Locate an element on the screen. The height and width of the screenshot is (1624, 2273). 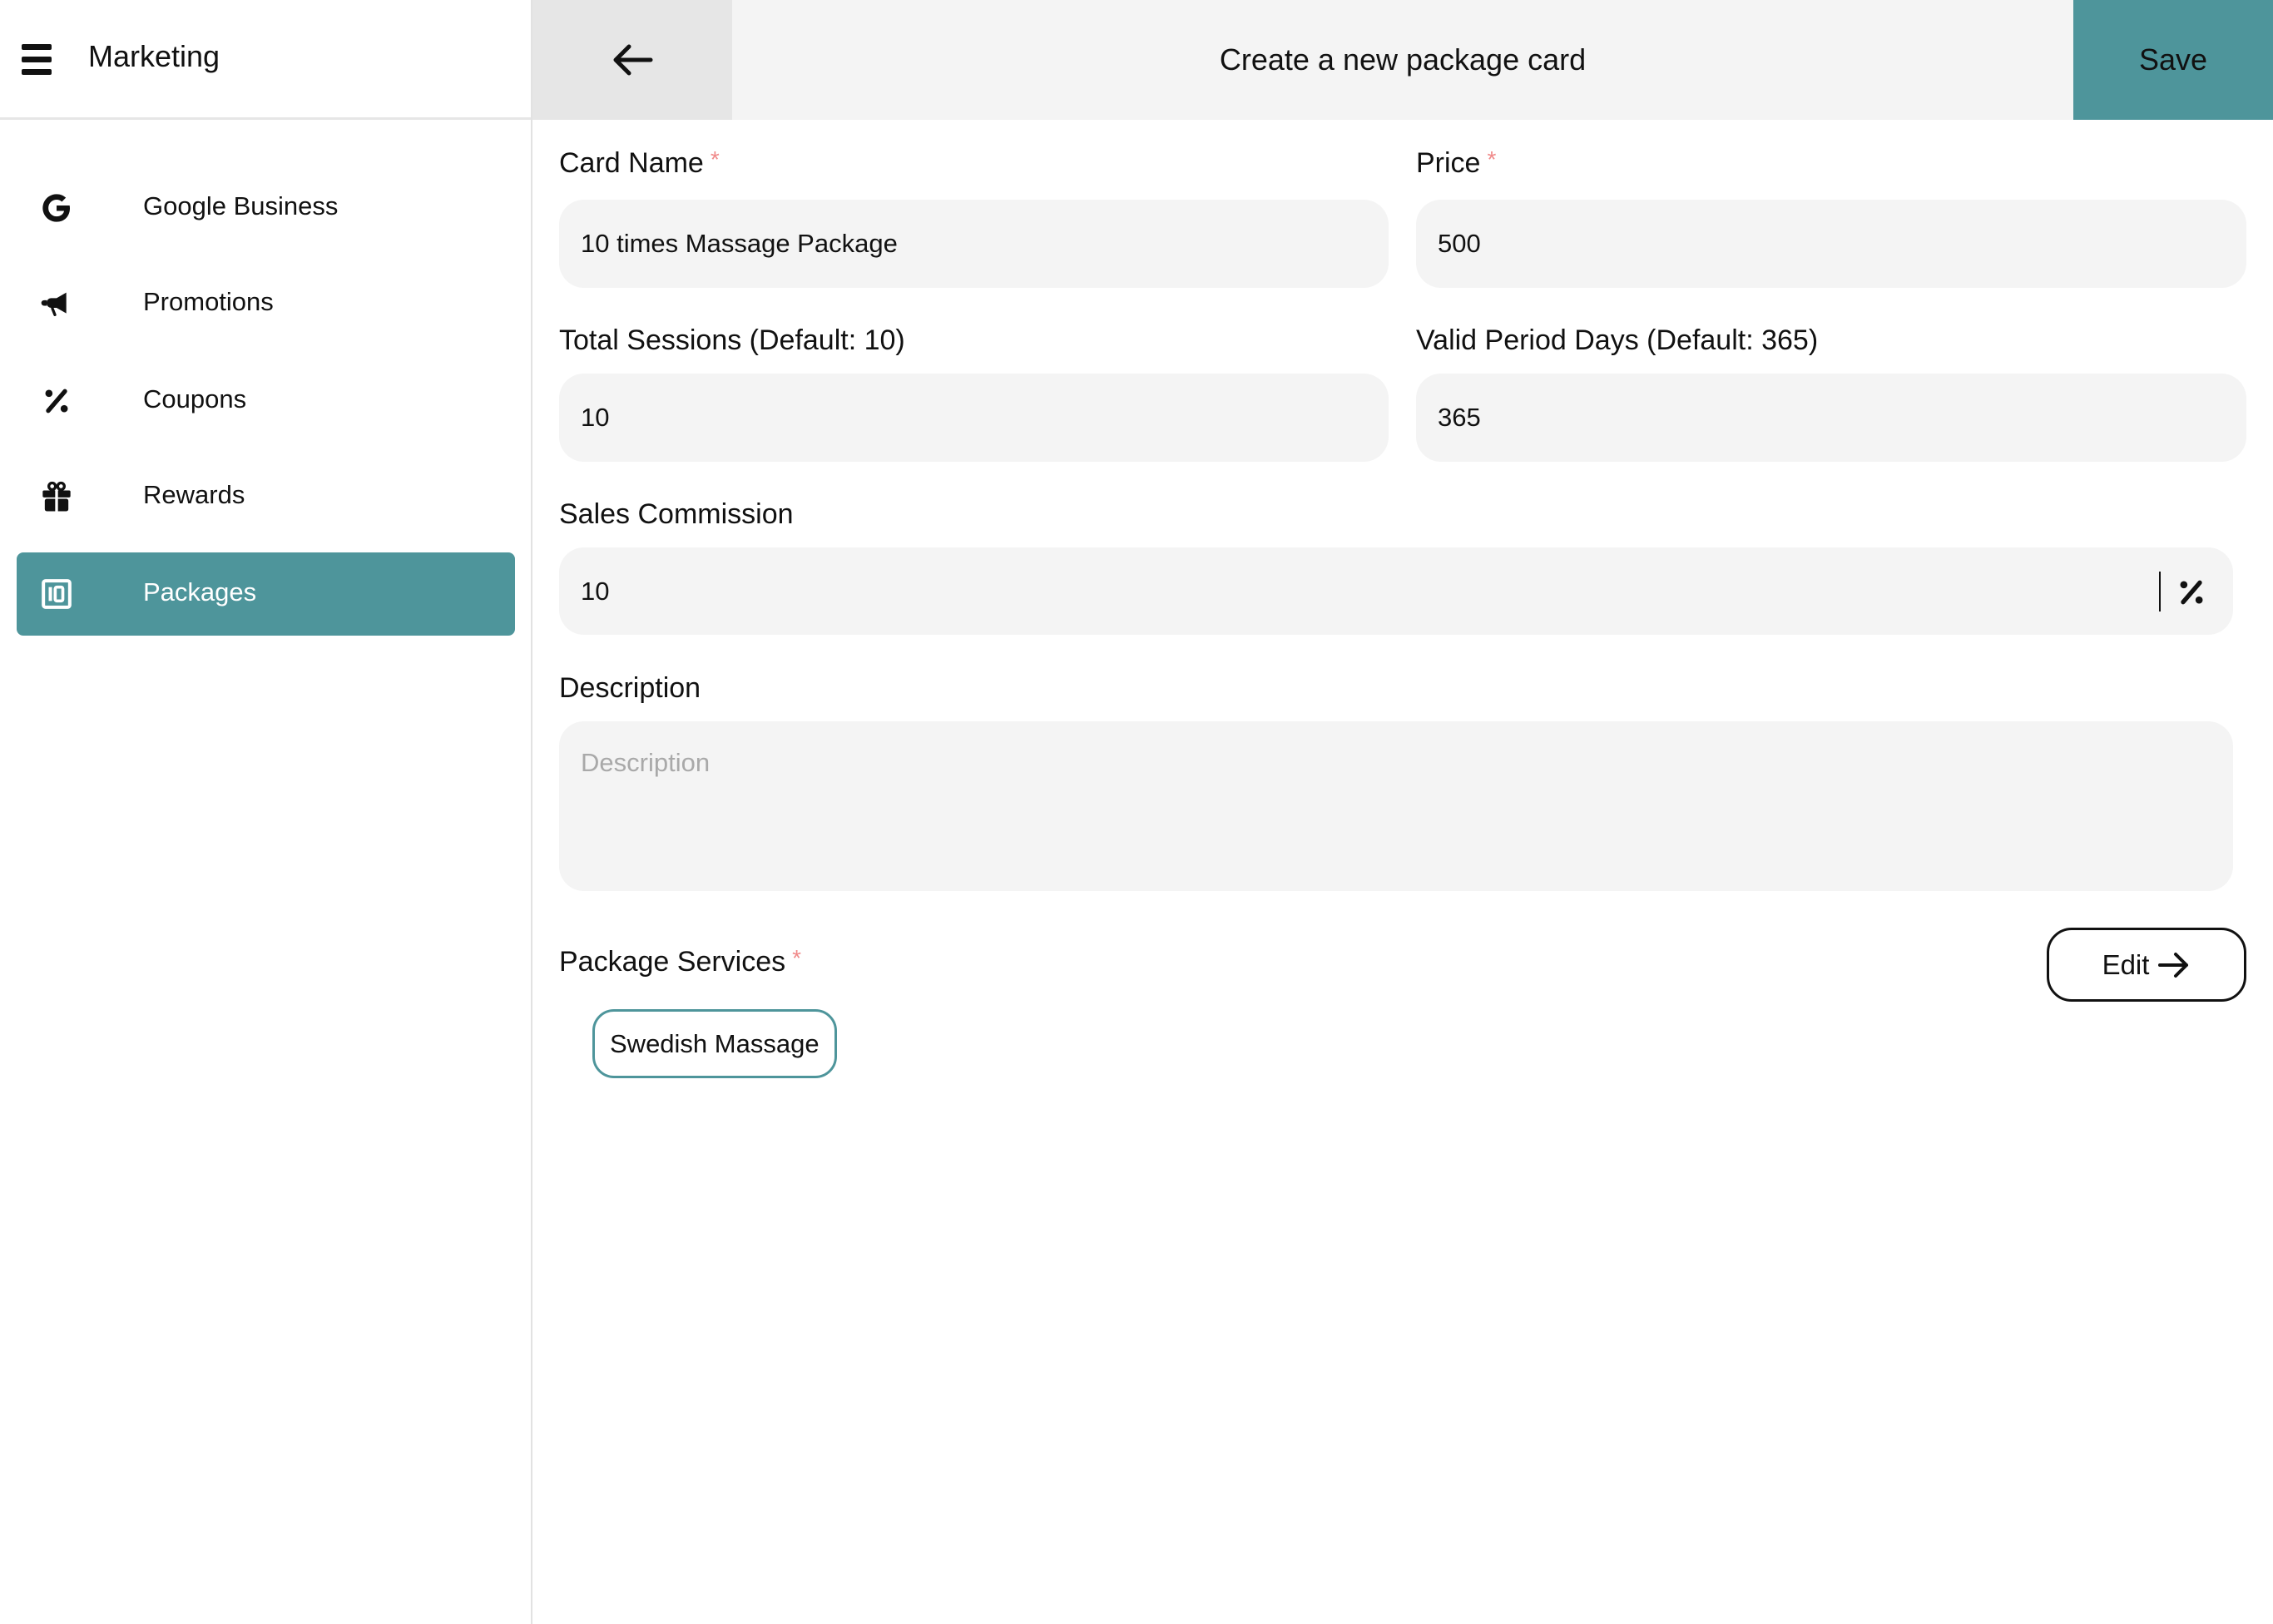
valid-period-input is located at coordinates (1831, 418).